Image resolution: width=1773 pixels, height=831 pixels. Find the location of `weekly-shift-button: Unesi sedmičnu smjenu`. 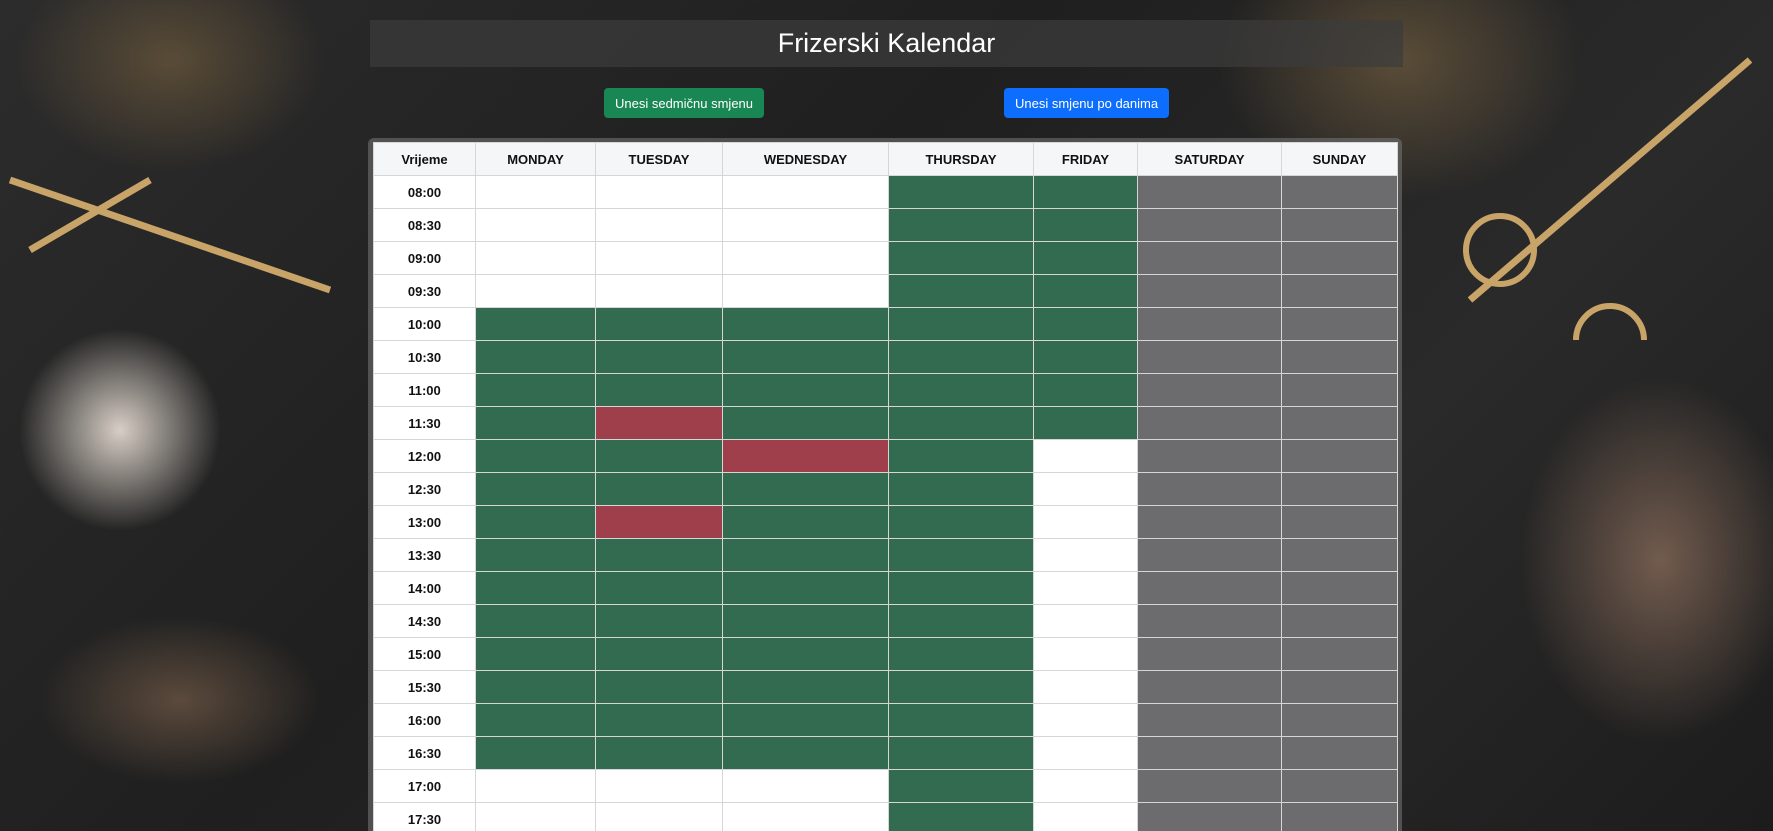

weekly-shift-button: Unesi sedmičnu smjenu is located at coordinates (684, 103).